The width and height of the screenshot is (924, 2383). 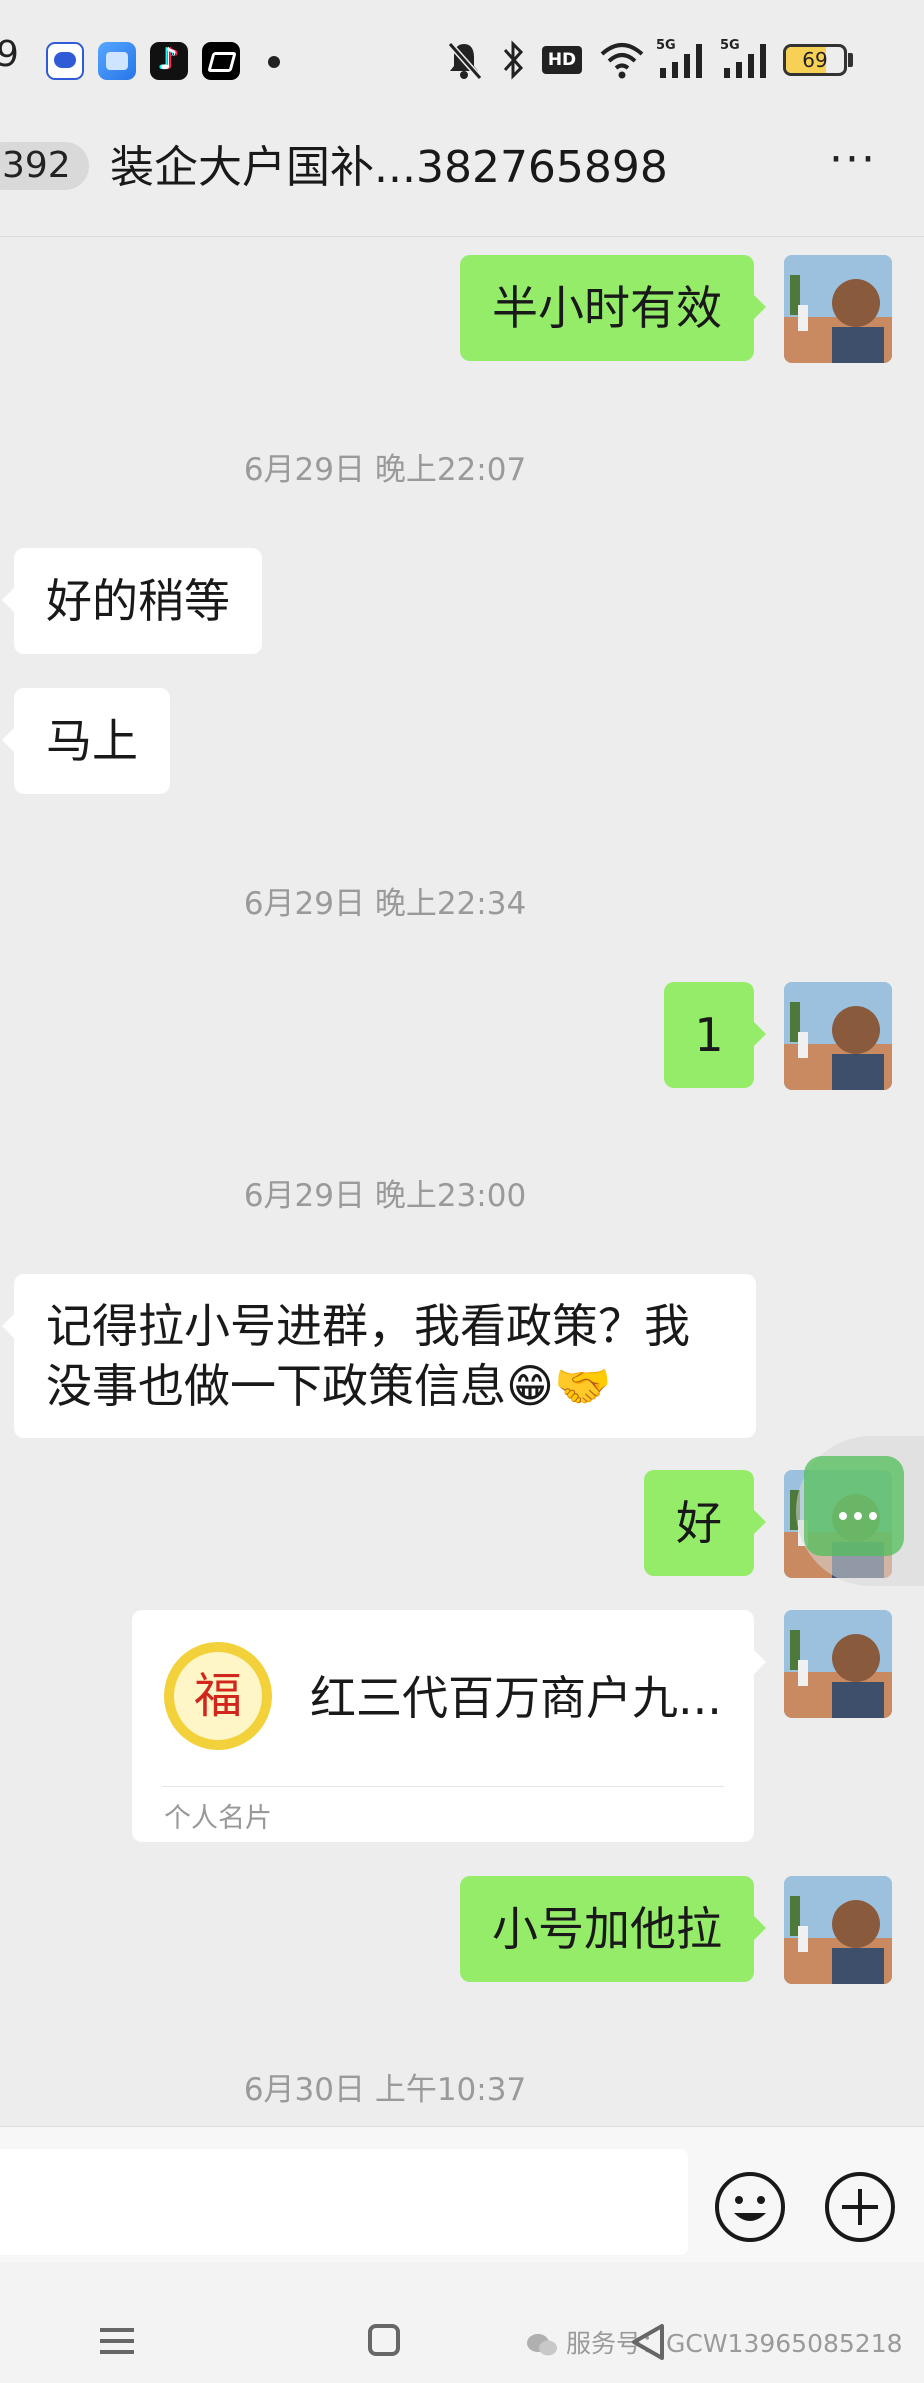 I want to click on system-nav-bar: 服务号：GCW13965085218, so click(x=462, y=2322).